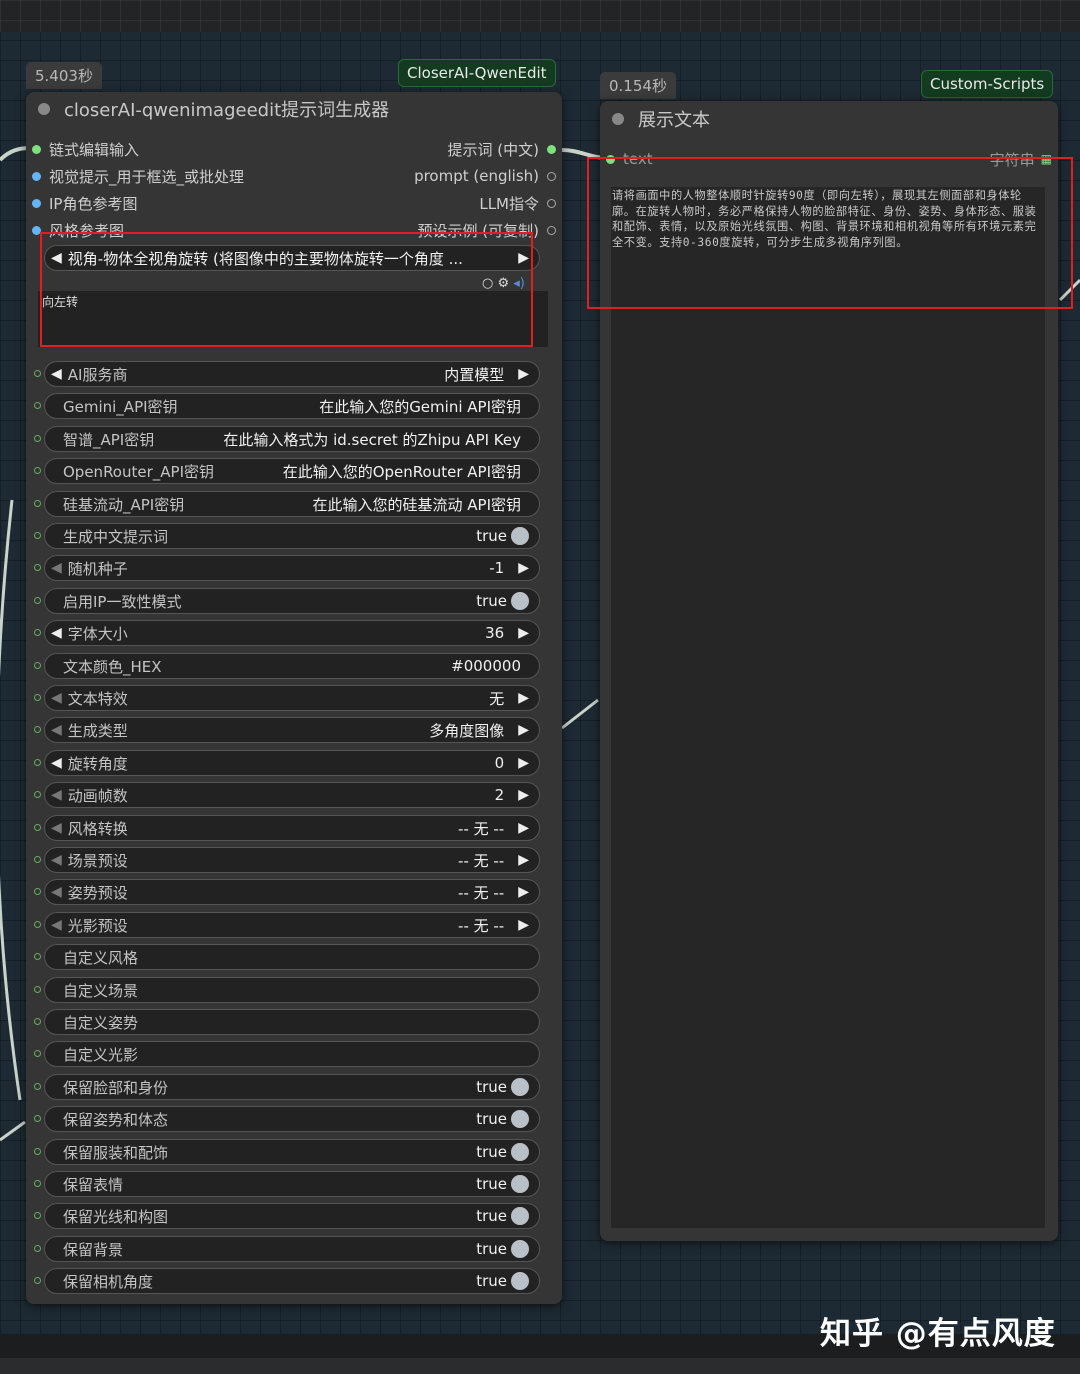 This screenshot has width=1080, height=1374. What do you see at coordinates (829, 119) in the screenshot?
I see `right-node-header: 展示文本` at bounding box center [829, 119].